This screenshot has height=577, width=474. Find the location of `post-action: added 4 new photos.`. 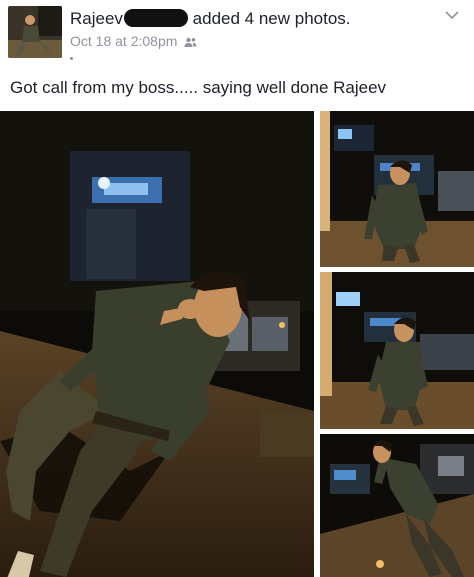

post-action: added 4 new photos. is located at coordinates (271, 18).